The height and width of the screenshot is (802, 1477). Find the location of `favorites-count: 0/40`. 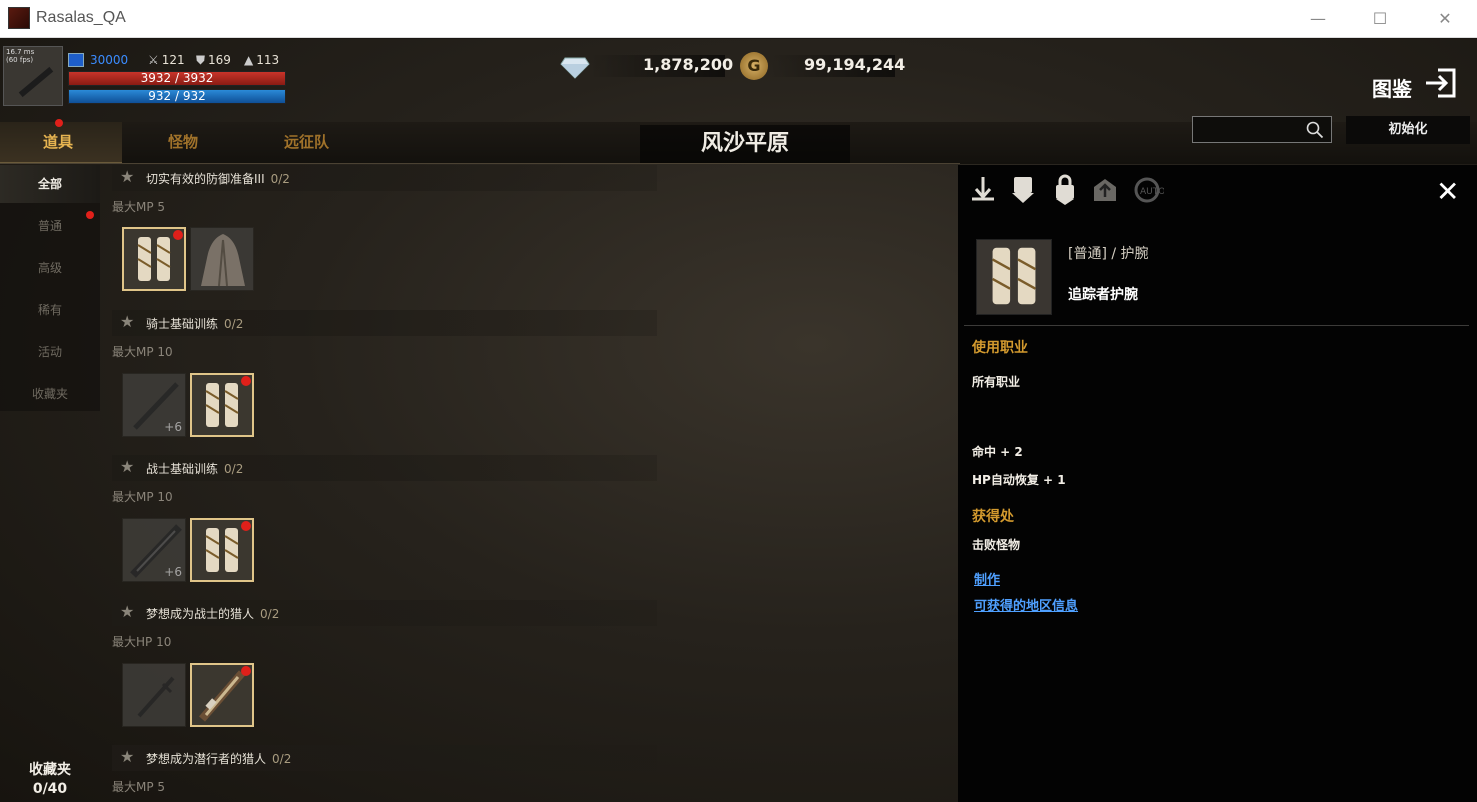

favorites-count: 0/40 is located at coordinates (50, 789).